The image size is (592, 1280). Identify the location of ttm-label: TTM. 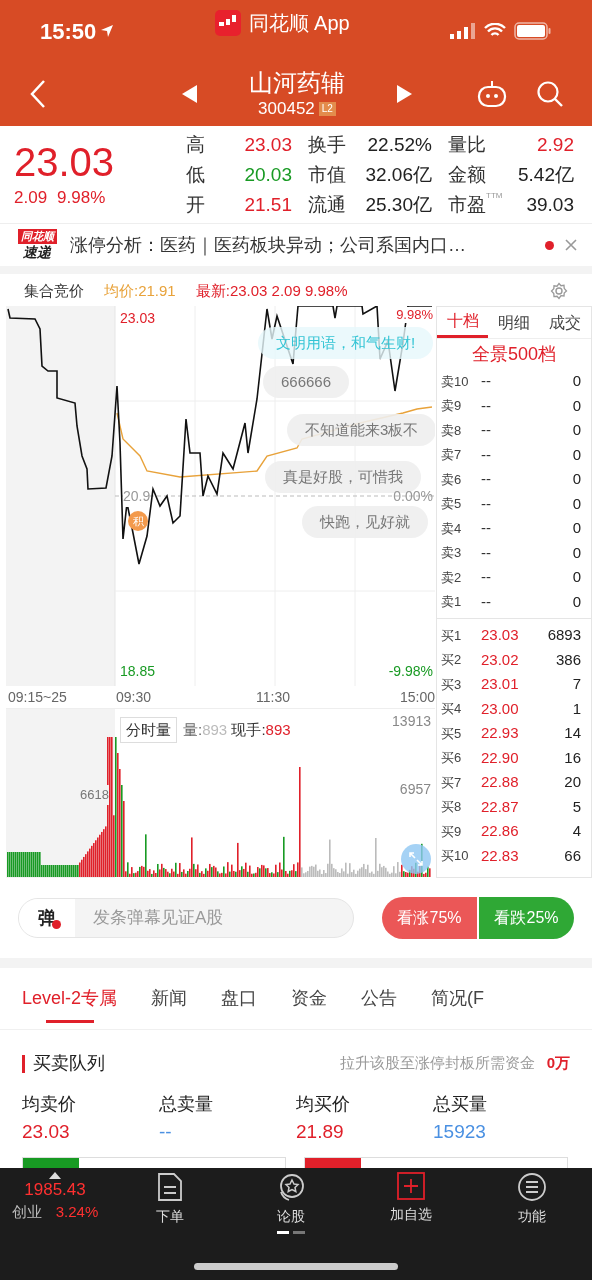
(494, 195).